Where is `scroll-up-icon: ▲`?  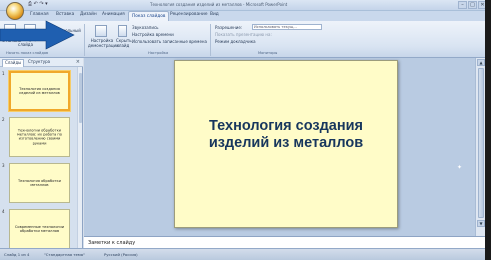 scroll-up-icon: ▲ is located at coordinates (481, 62).